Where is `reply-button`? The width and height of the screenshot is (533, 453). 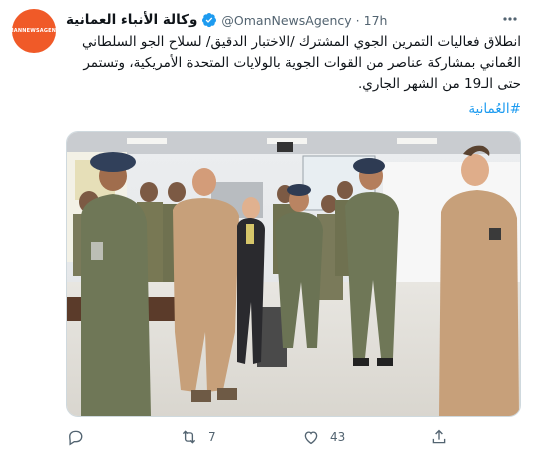
reply-button is located at coordinates (80, 437).